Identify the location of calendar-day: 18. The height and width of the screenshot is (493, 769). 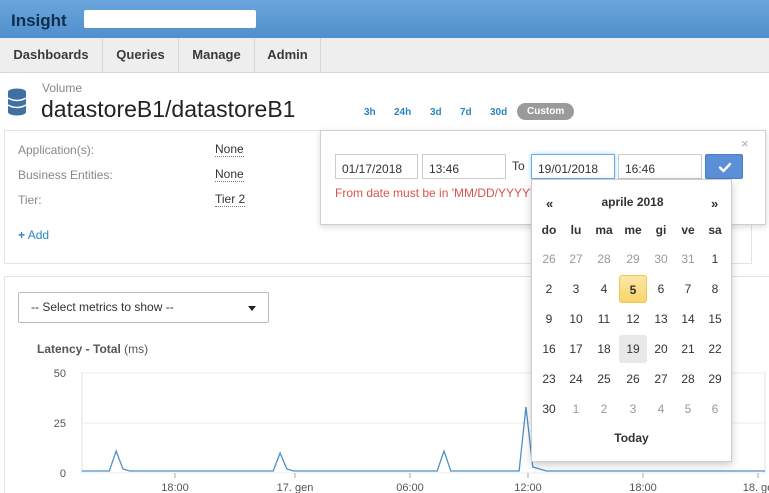
(604, 349).